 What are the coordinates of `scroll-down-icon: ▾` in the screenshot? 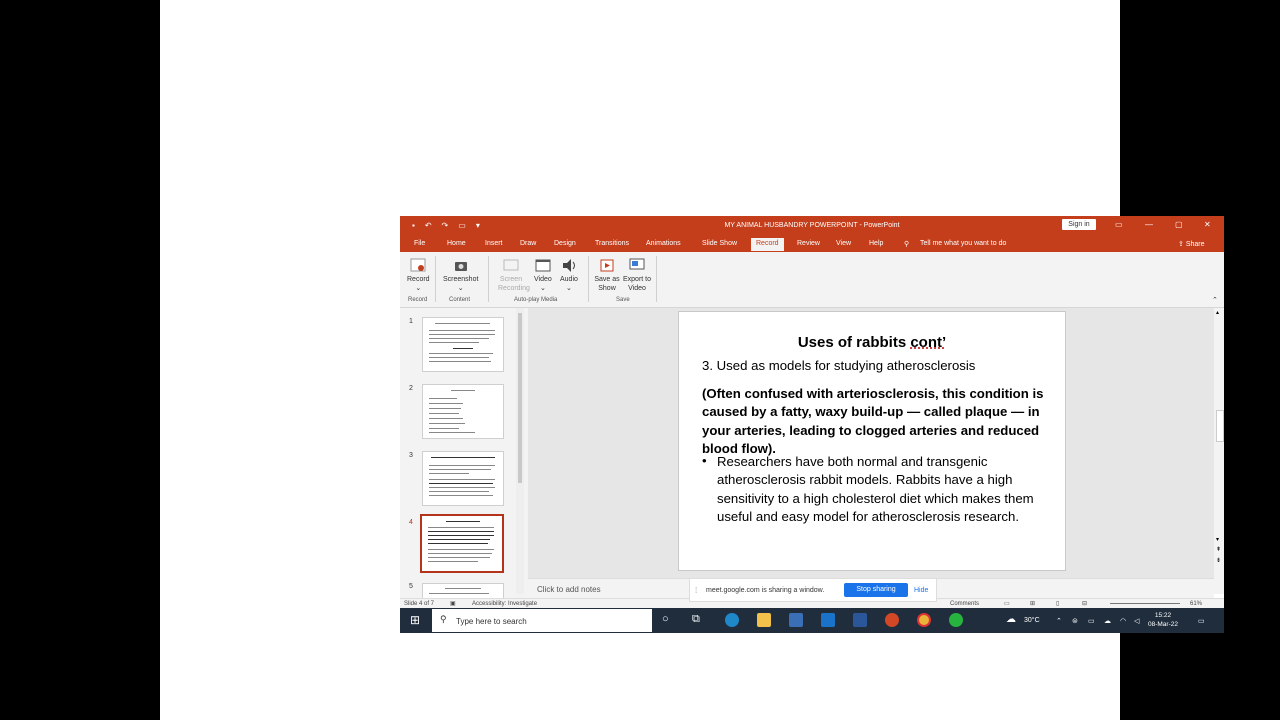 It's located at (1217, 539).